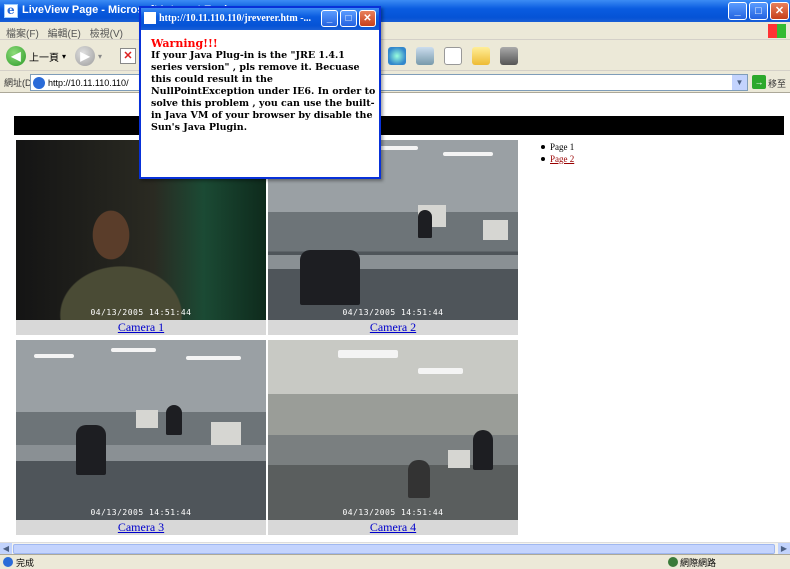 This screenshot has height=569, width=790. Describe the element at coordinates (8, 562) in the screenshot. I see `status-page-icon` at that location.